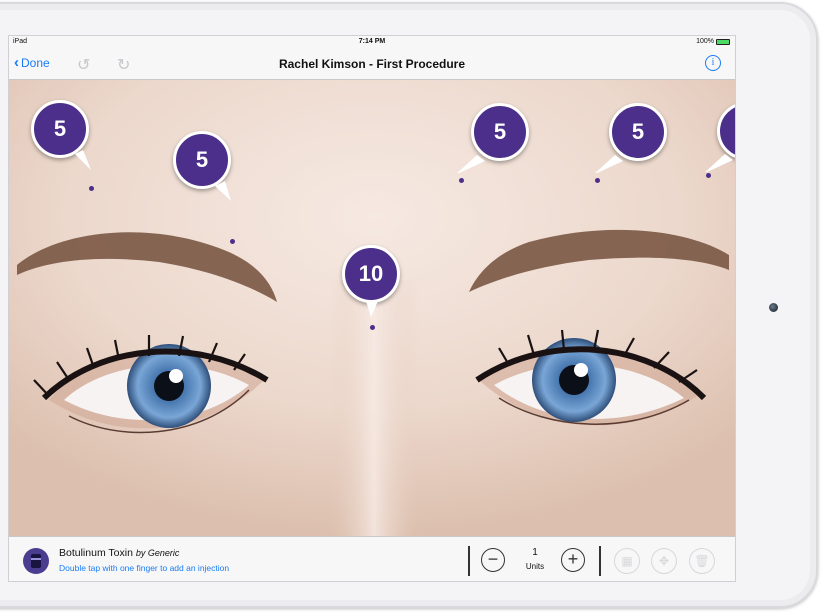  I want to click on home-button, so click(773, 307).